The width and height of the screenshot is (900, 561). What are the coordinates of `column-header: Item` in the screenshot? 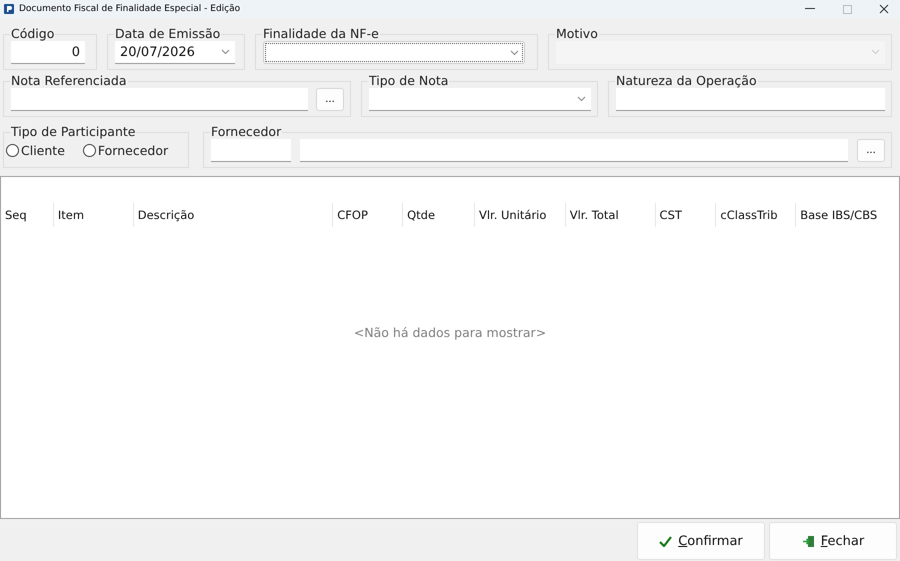 It's located at (92, 215).